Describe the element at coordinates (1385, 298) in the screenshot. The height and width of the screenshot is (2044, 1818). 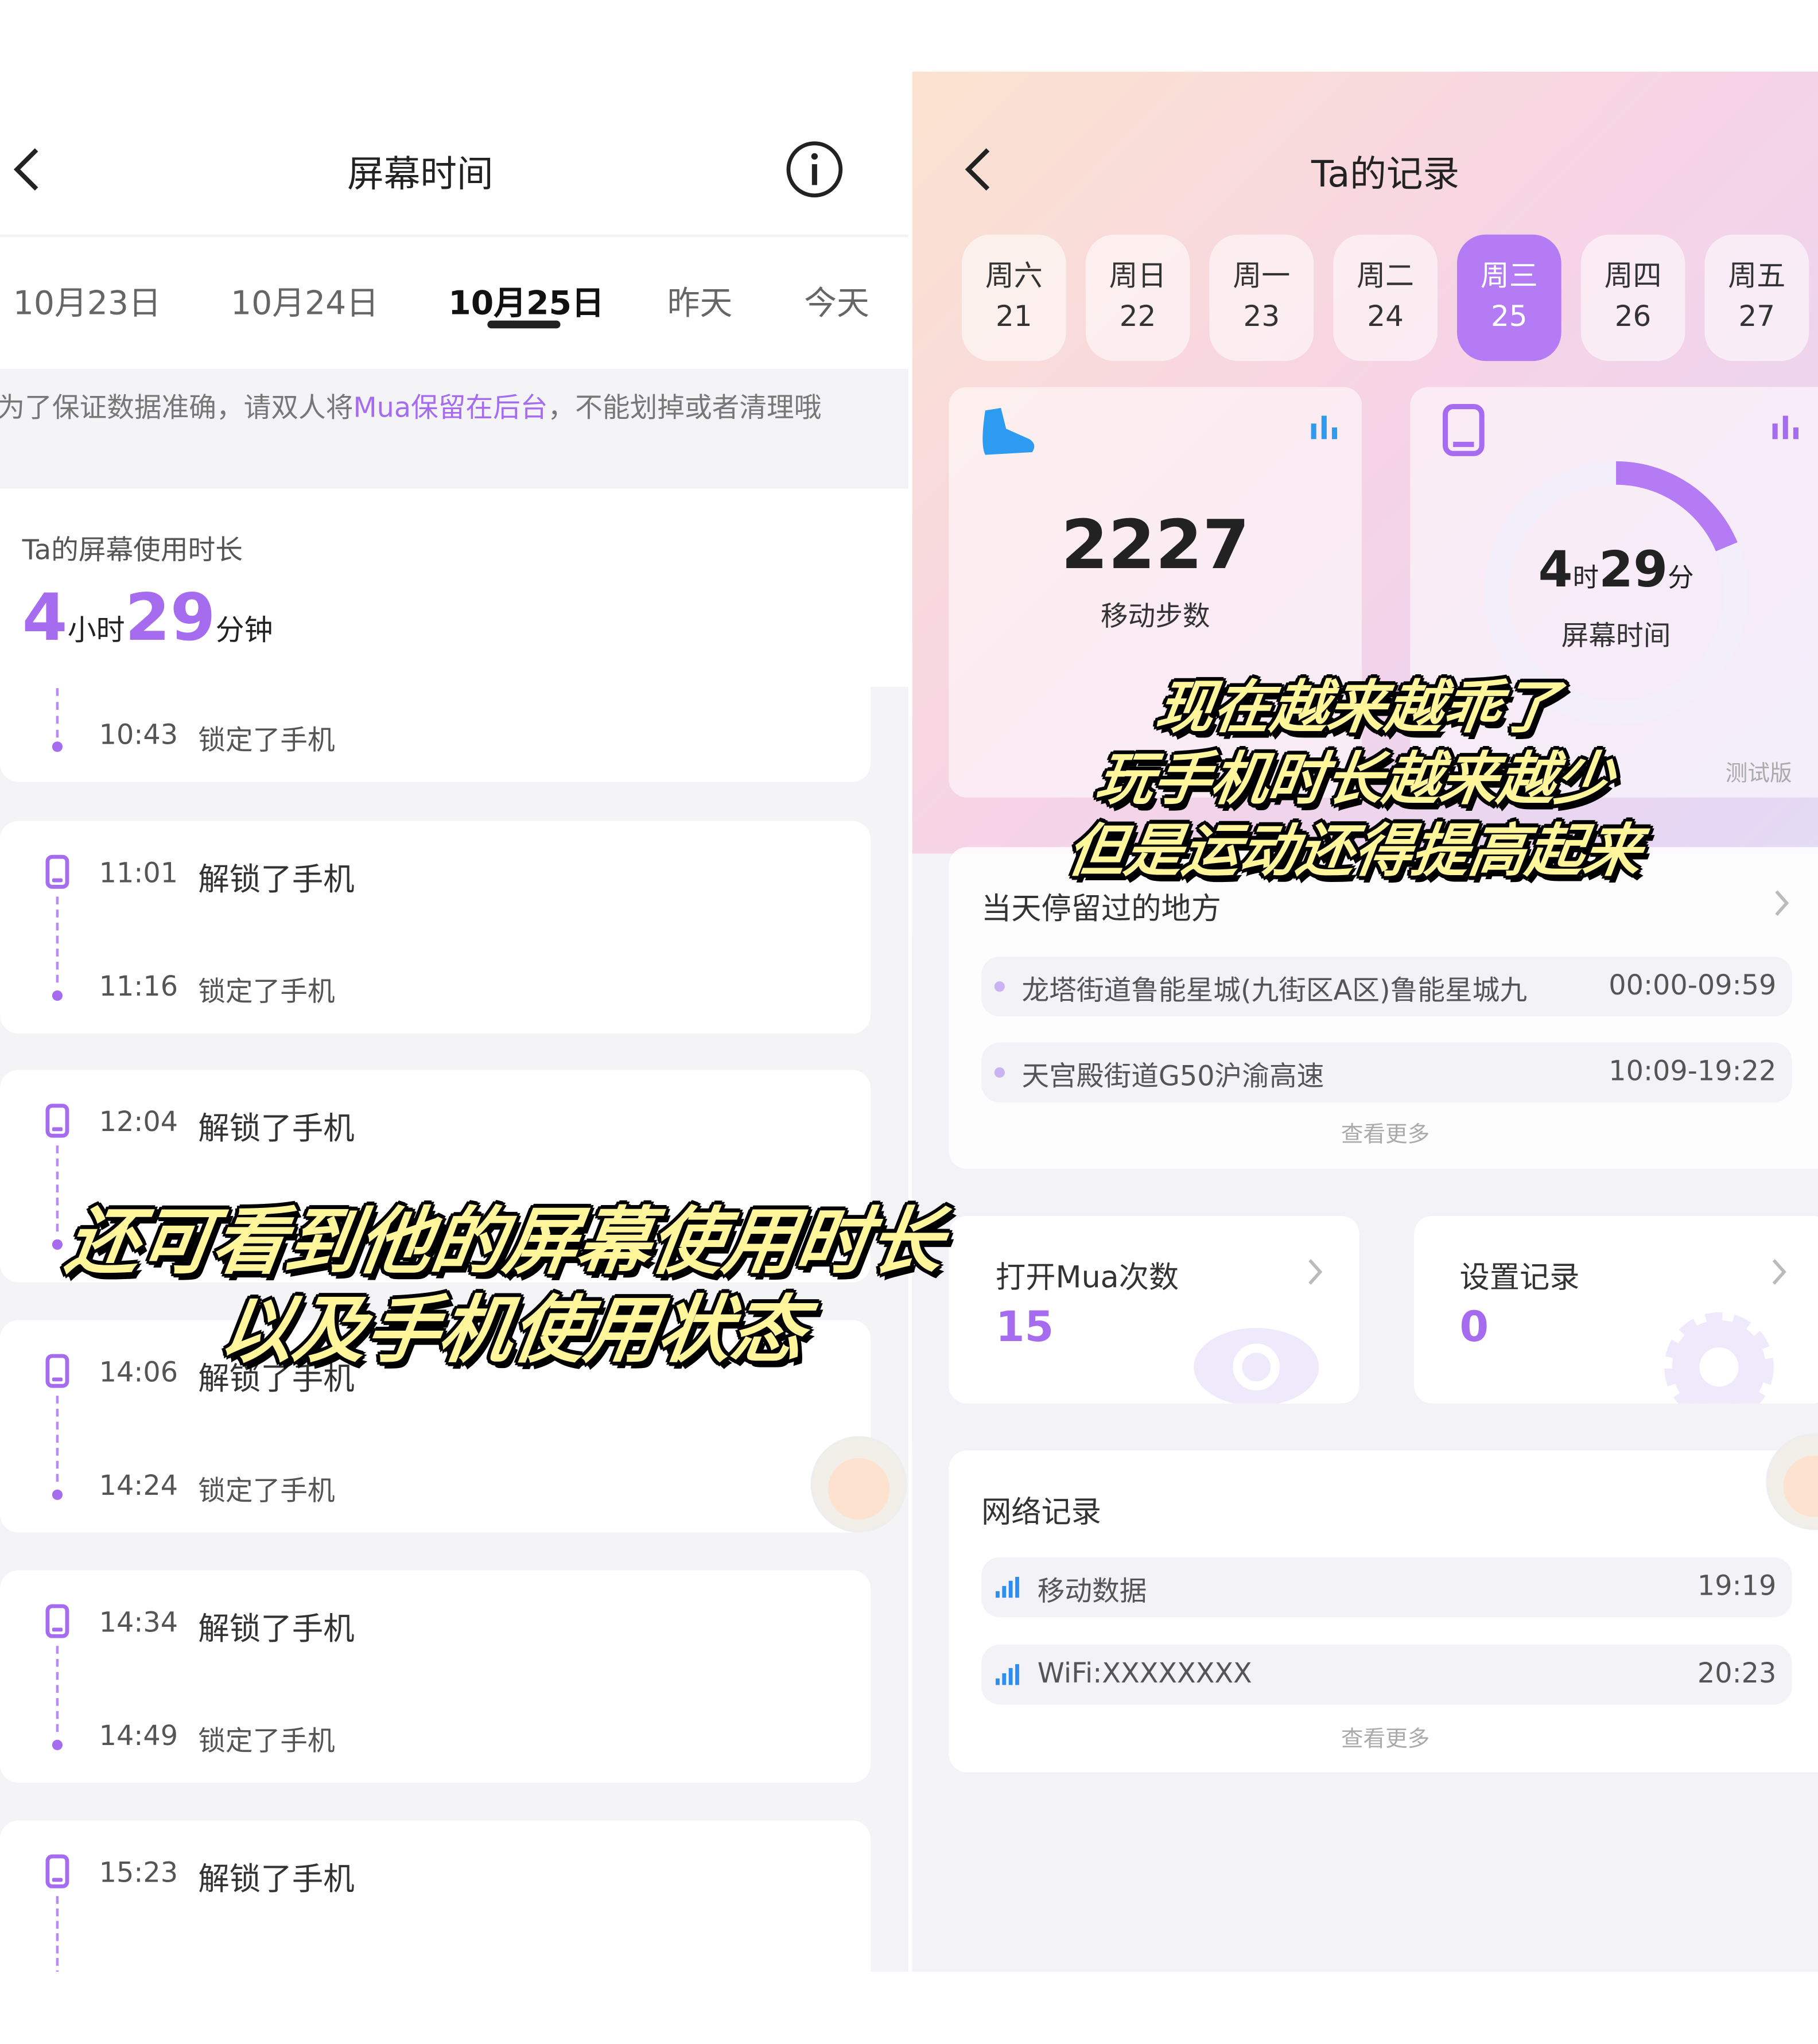
I see `day-pill: 周二 24` at that location.